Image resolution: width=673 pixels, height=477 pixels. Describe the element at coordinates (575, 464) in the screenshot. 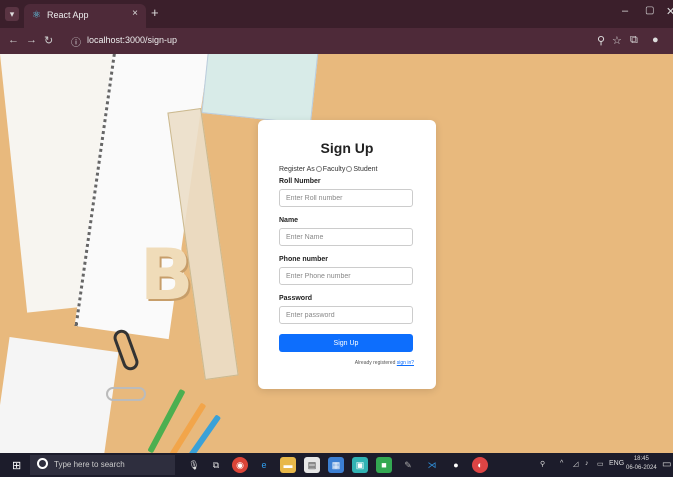

I see `network-icon: ◿` at that location.